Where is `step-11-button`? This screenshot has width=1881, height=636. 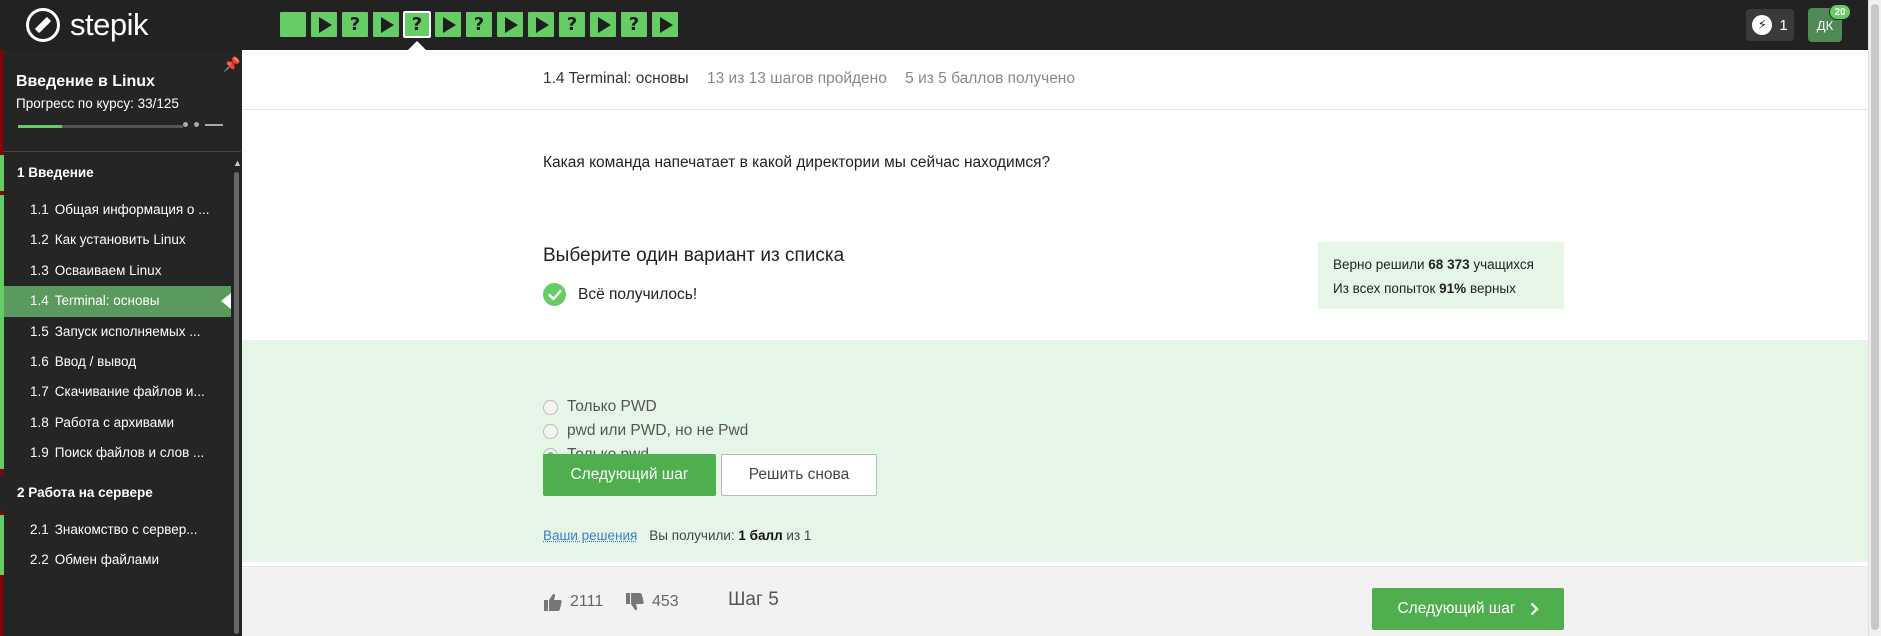 step-11-button is located at coordinates (603, 24).